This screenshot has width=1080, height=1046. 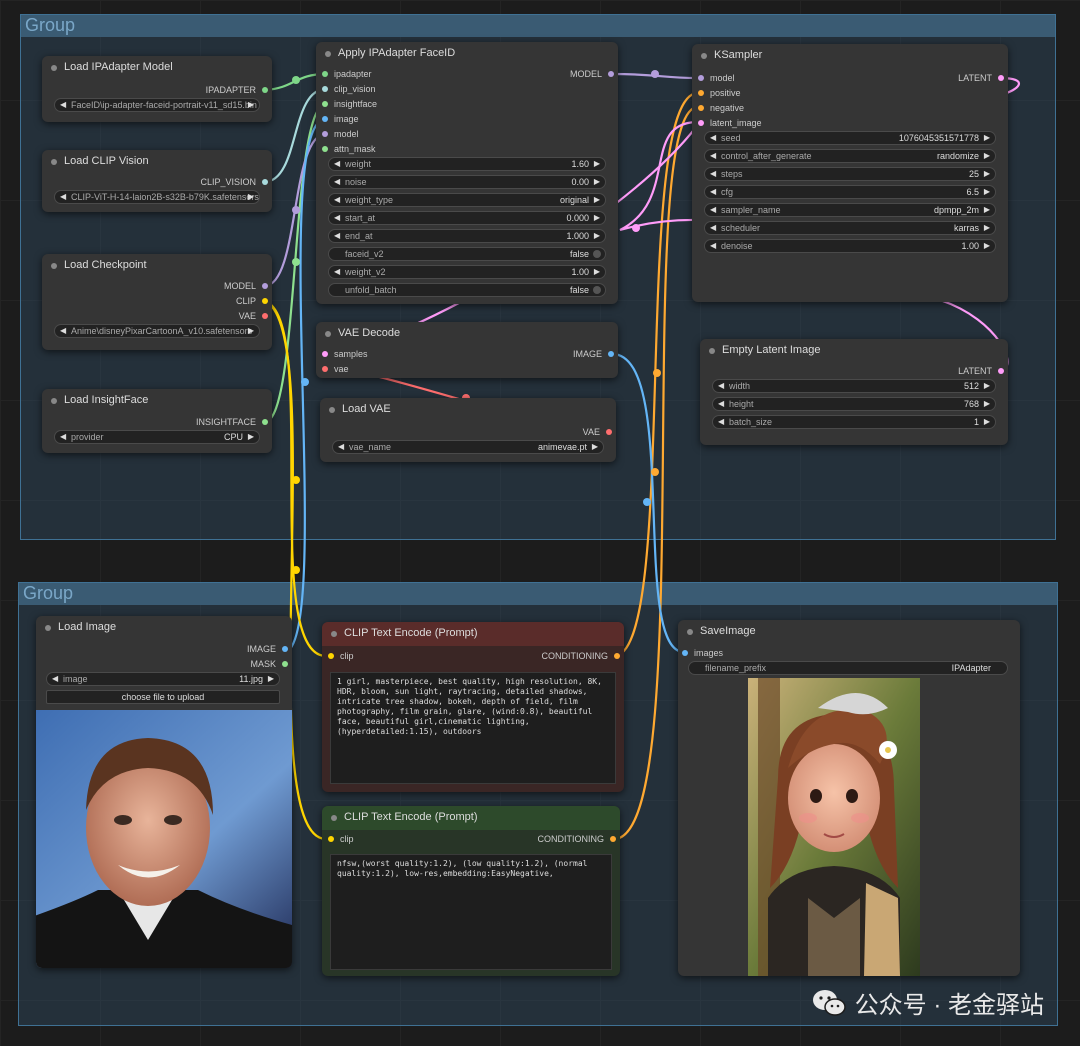 What do you see at coordinates (467, 290) in the screenshot?
I see `toggle-unfold-batch: unfold_batch false` at bounding box center [467, 290].